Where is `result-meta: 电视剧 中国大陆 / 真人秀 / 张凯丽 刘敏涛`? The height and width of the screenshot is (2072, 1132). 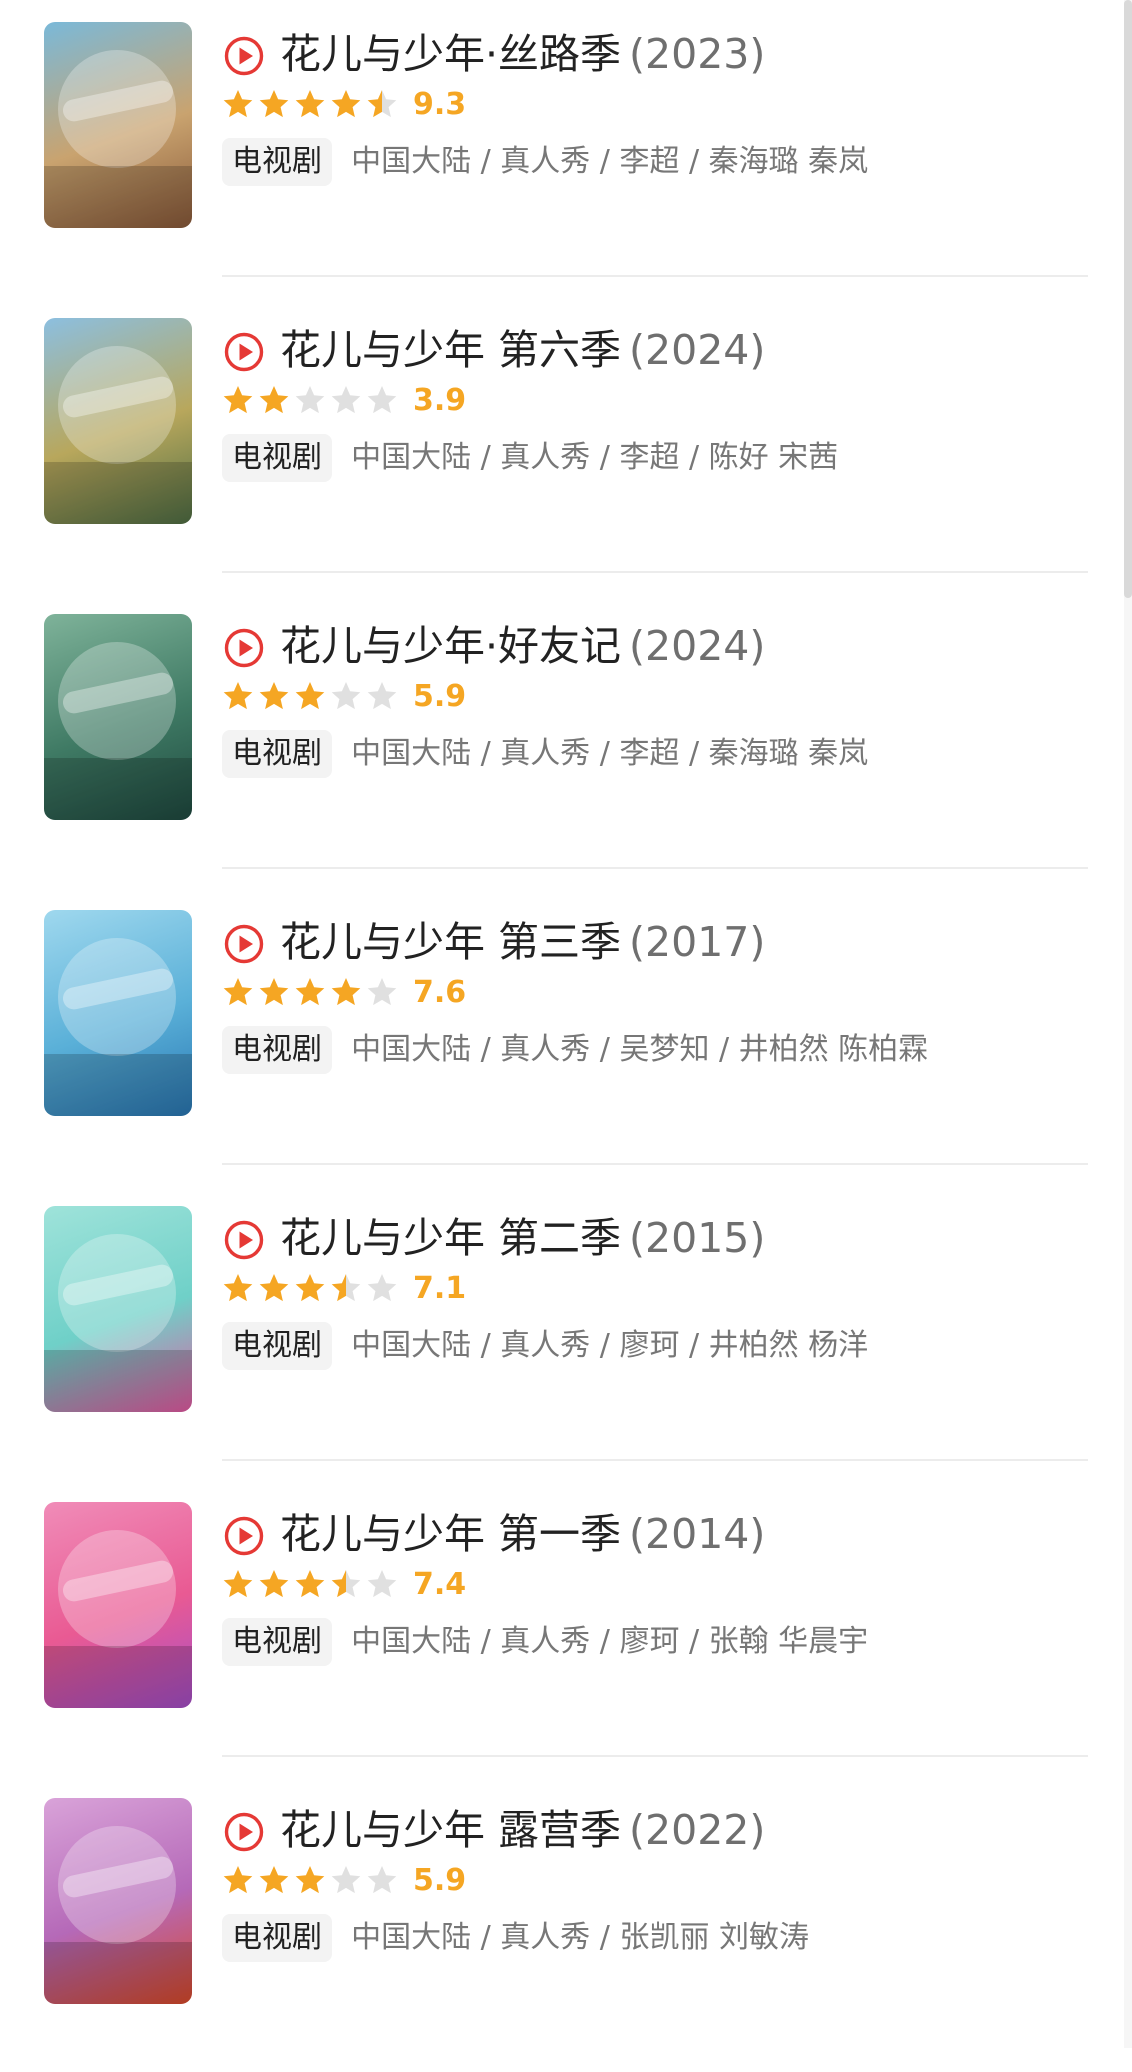 result-meta: 电视剧 中国大陆 / 真人秀 / 张凯丽 刘敏涛 is located at coordinates (515, 1938).